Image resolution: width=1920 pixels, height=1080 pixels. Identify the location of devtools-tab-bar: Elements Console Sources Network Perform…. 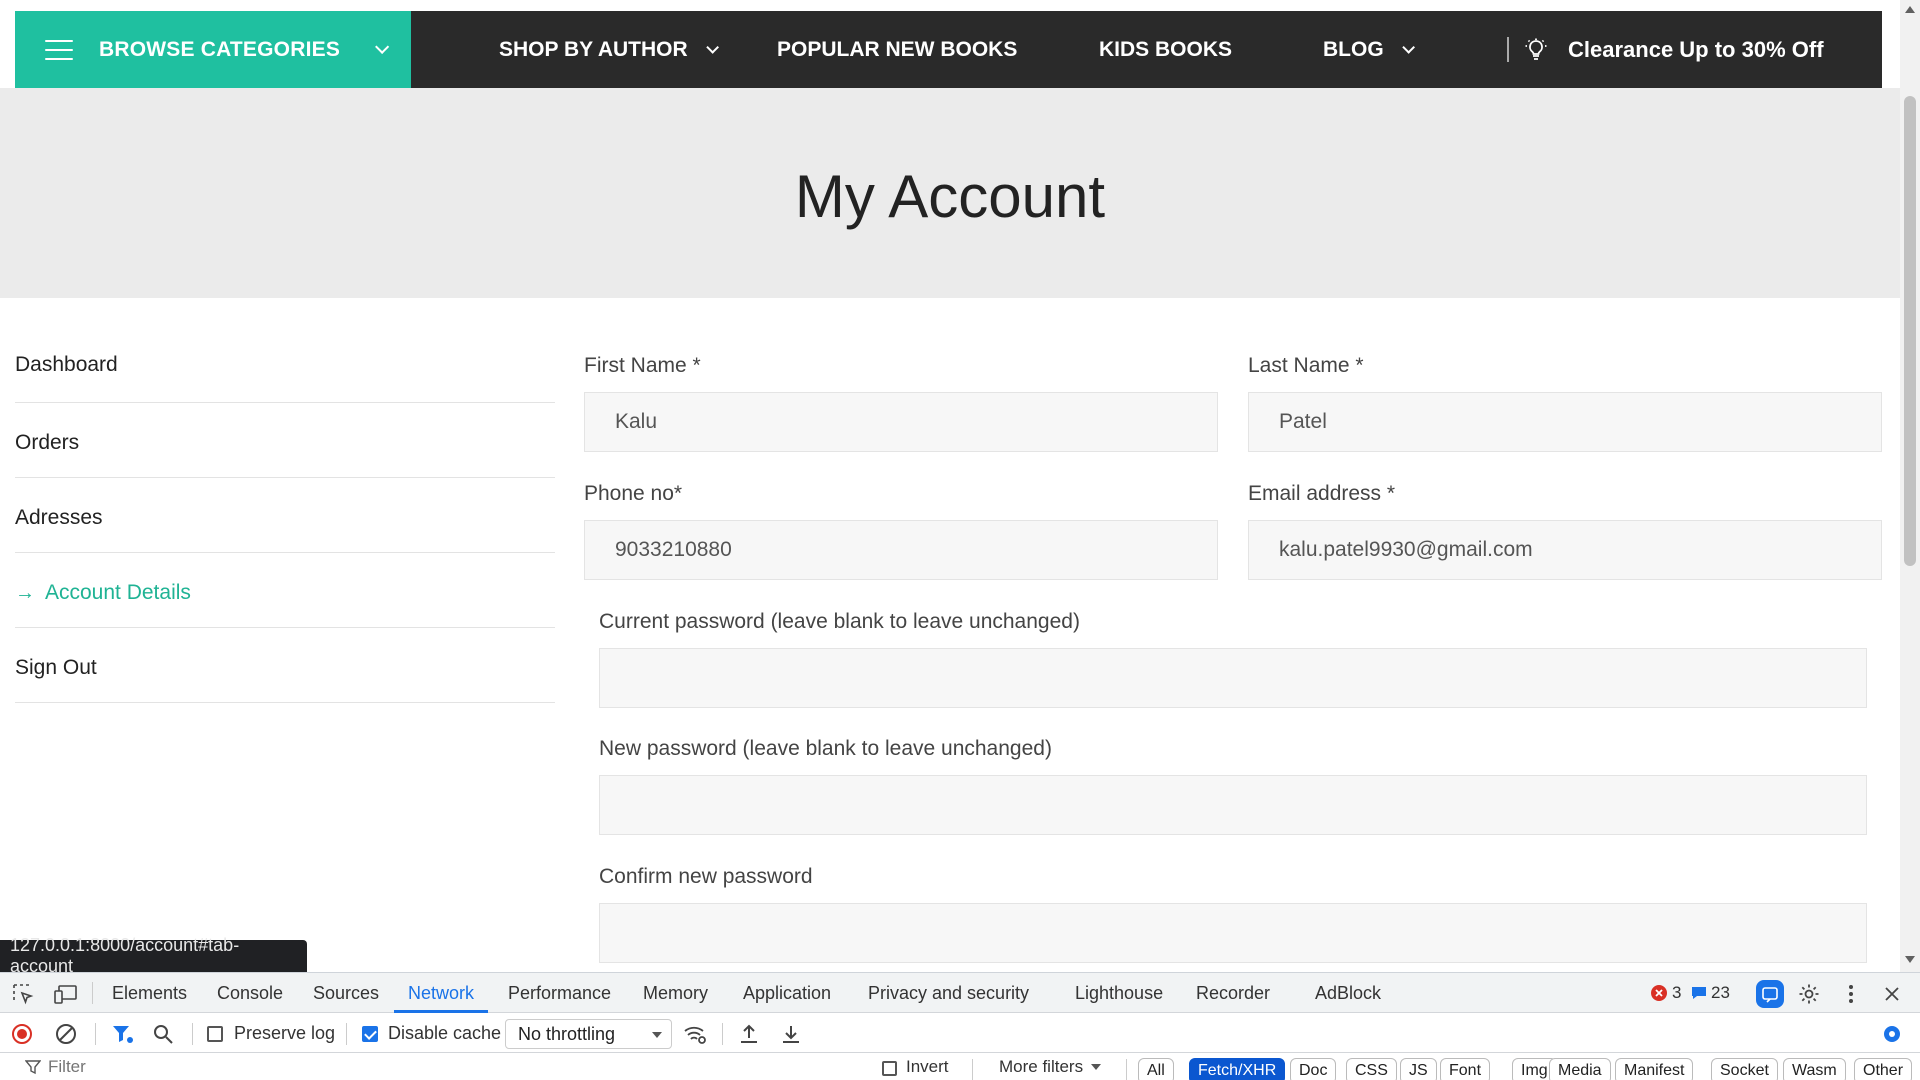
(960, 993).